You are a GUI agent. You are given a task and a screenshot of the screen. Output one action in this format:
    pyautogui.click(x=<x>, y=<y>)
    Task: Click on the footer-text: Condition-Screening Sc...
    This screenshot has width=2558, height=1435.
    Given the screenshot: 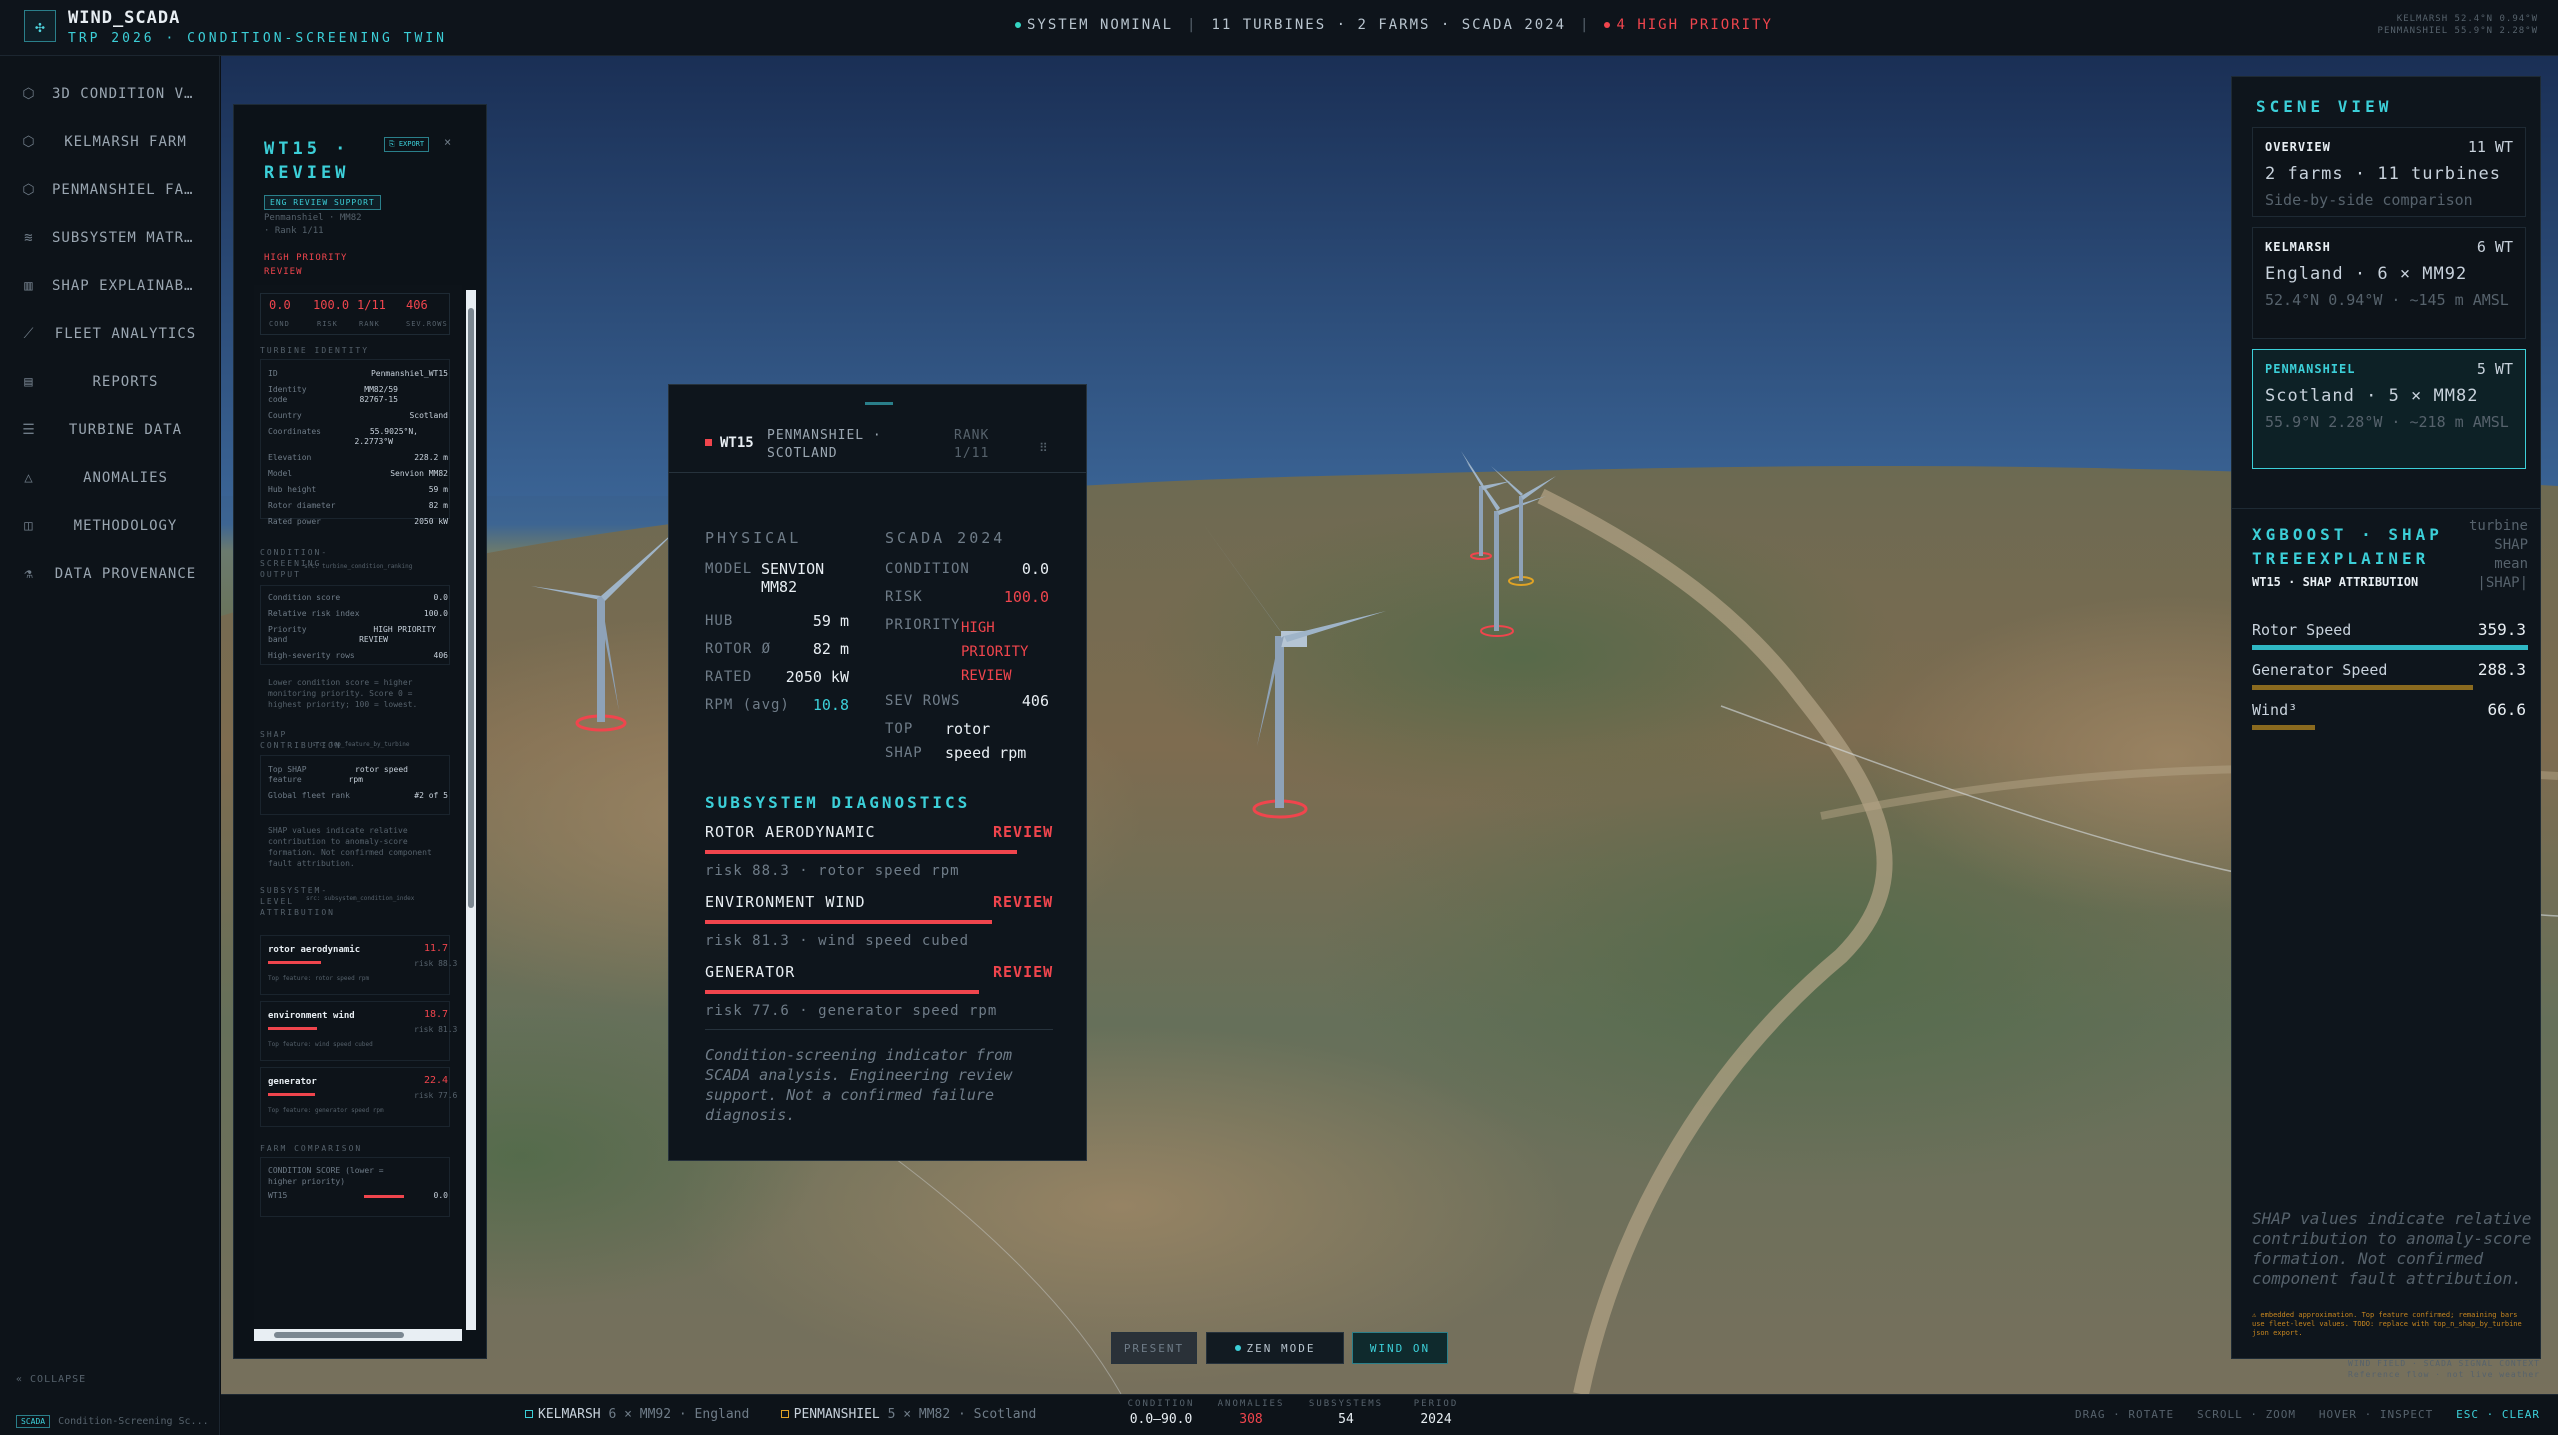 What is the action you would take?
    pyautogui.click(x=133, y=1421)
    